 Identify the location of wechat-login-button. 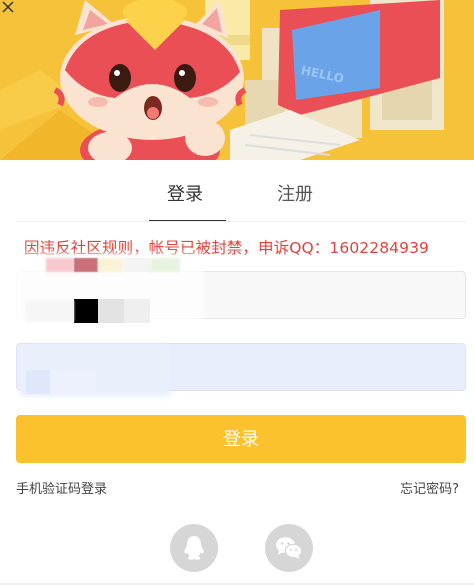
(289, 548).